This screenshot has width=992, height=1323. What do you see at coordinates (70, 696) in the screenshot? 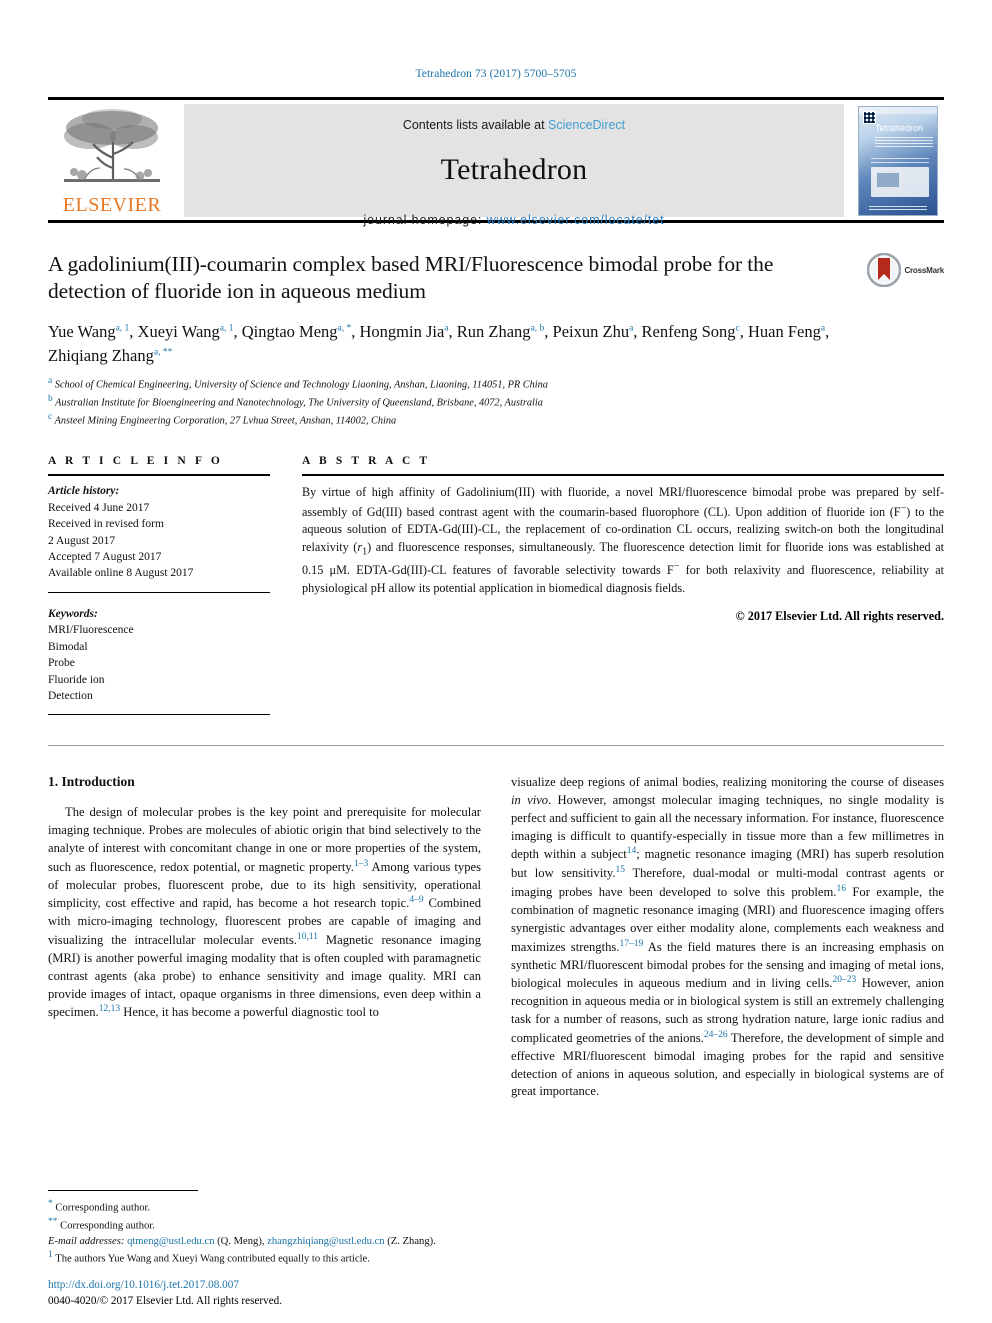
I see `keyword-item: Detection` at bounding box center [70, 696].